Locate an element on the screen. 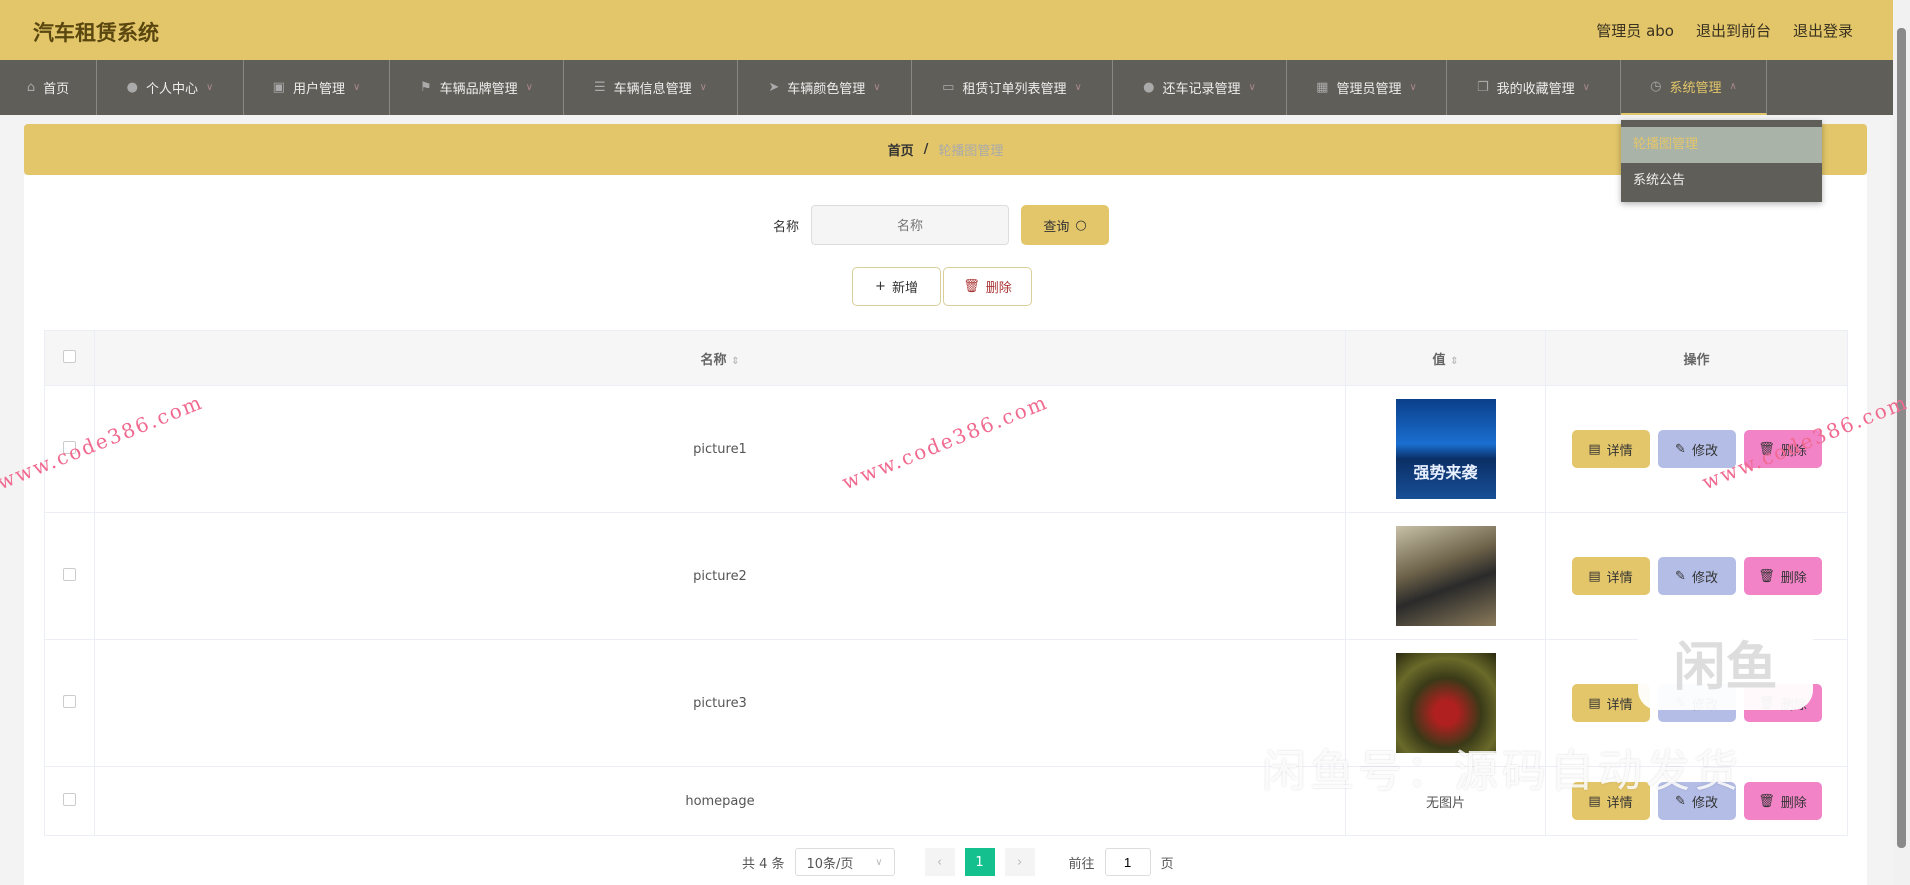 The image size is (1910, 885). xianyu-watermark: 闲鱼号：源码自动发货 is located at coordinates (1502, 771).